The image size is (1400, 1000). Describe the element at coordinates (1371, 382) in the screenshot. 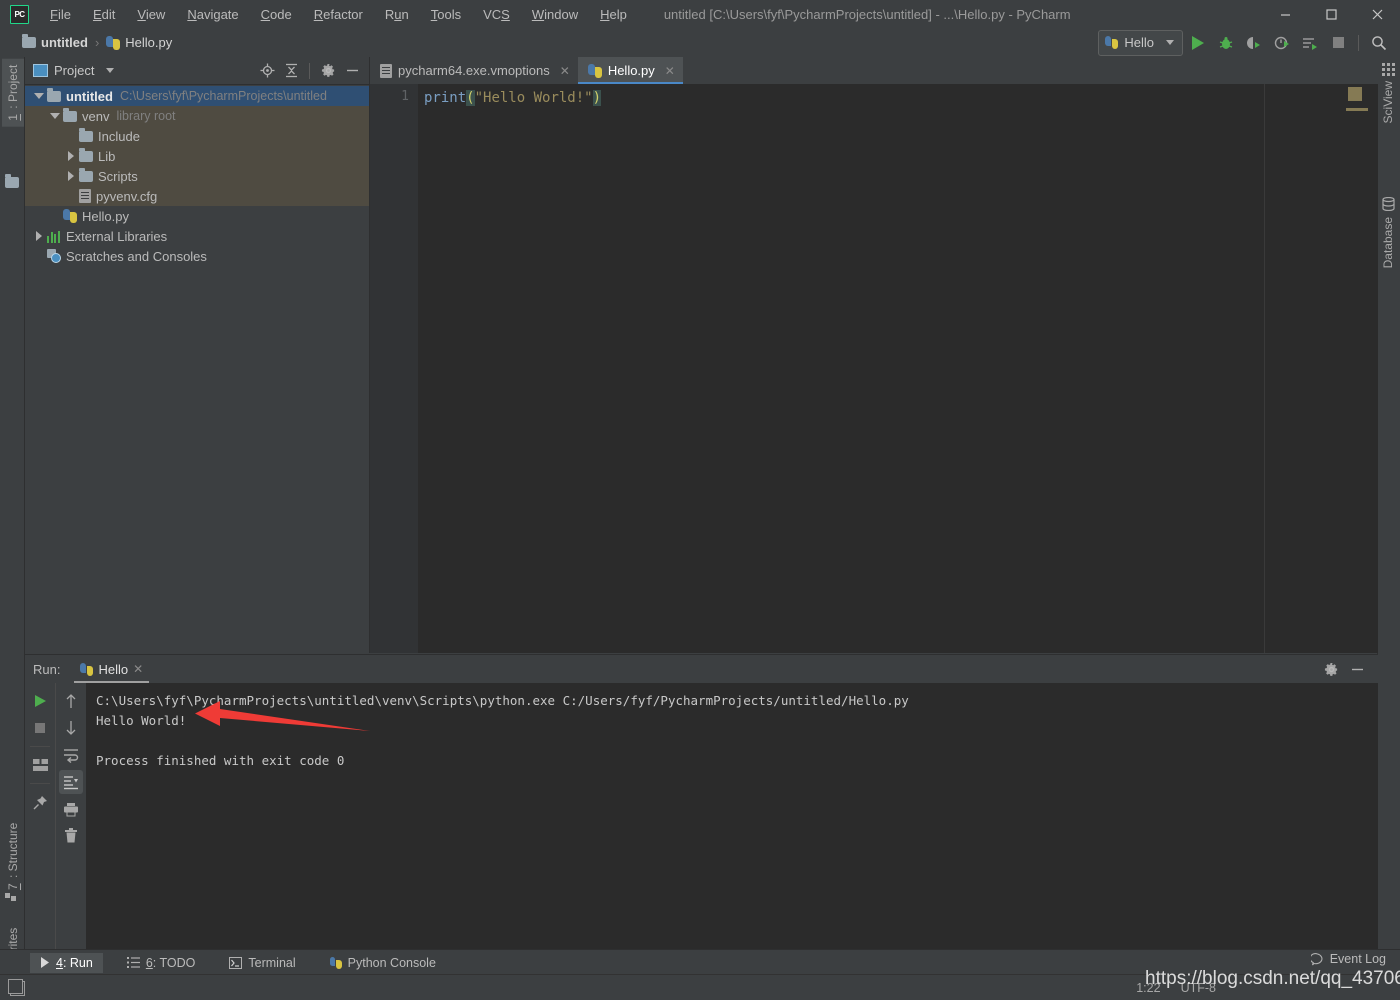

I see `editor-scrollbar` at that location.